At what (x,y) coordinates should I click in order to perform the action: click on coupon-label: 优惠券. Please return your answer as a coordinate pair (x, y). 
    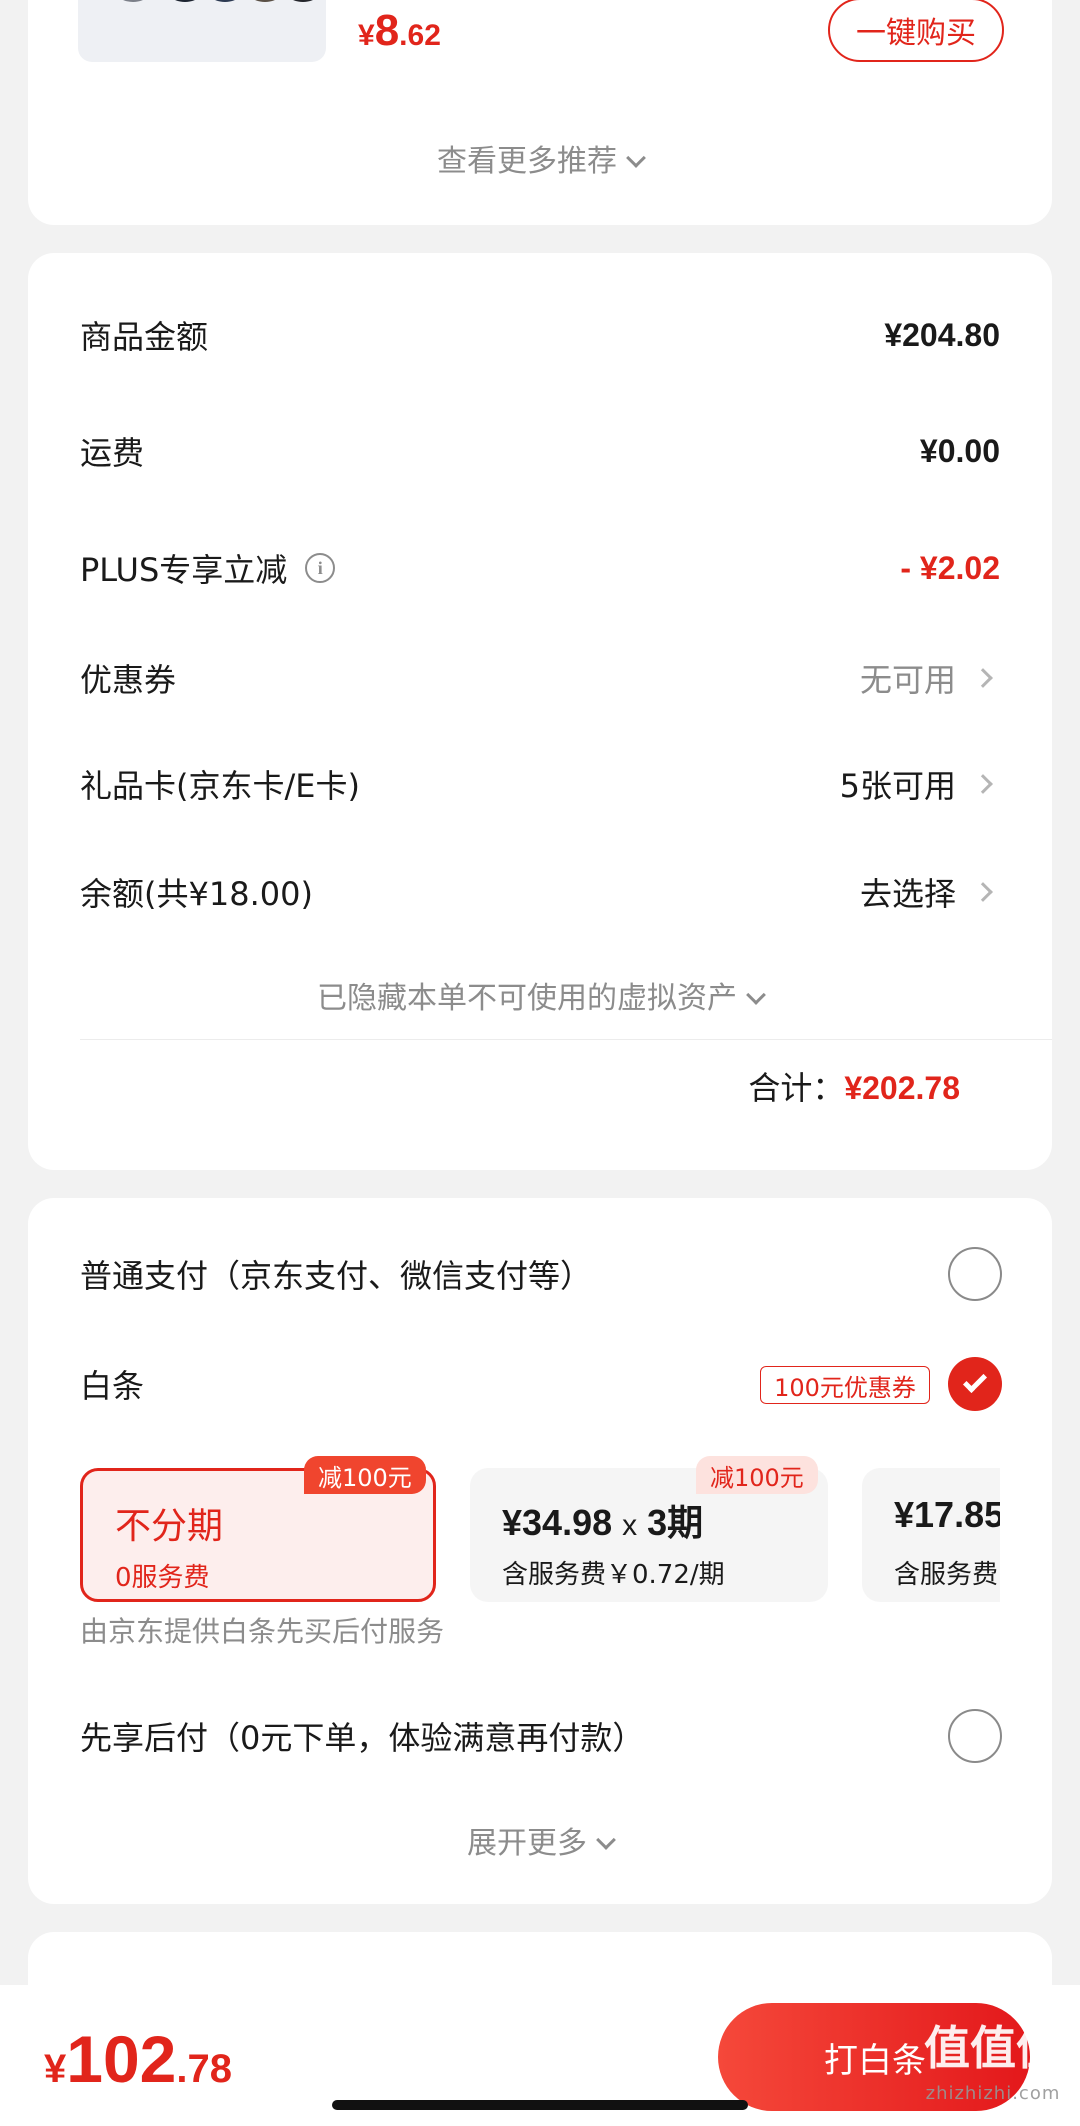
    Looking at the image, I should click on (128, 680).